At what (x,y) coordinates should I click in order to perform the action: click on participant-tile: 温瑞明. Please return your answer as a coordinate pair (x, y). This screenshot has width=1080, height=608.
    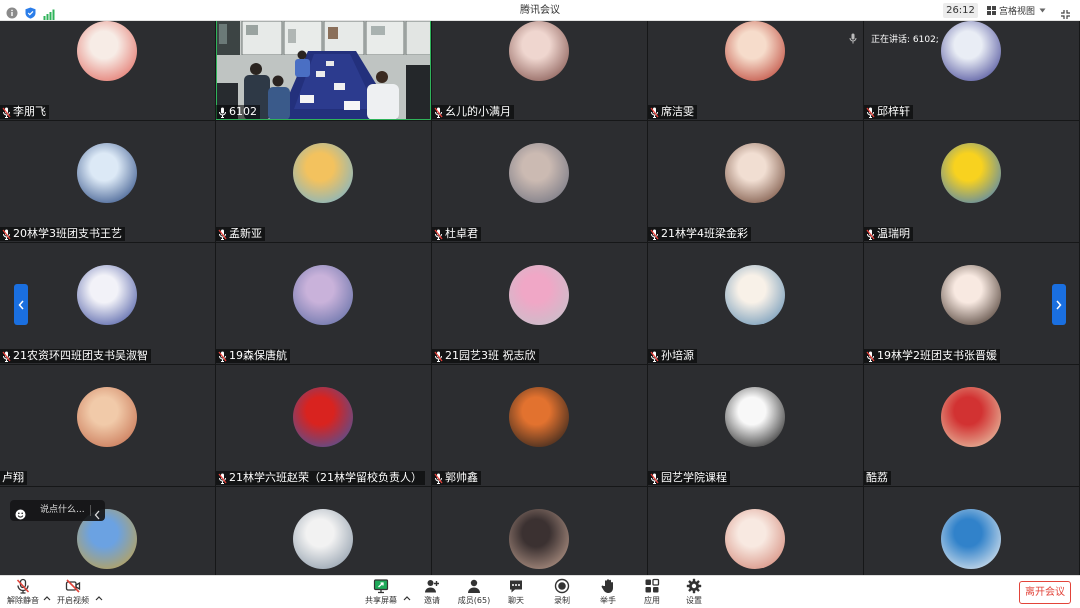
    Looking at the image, I should click on (971, 181).